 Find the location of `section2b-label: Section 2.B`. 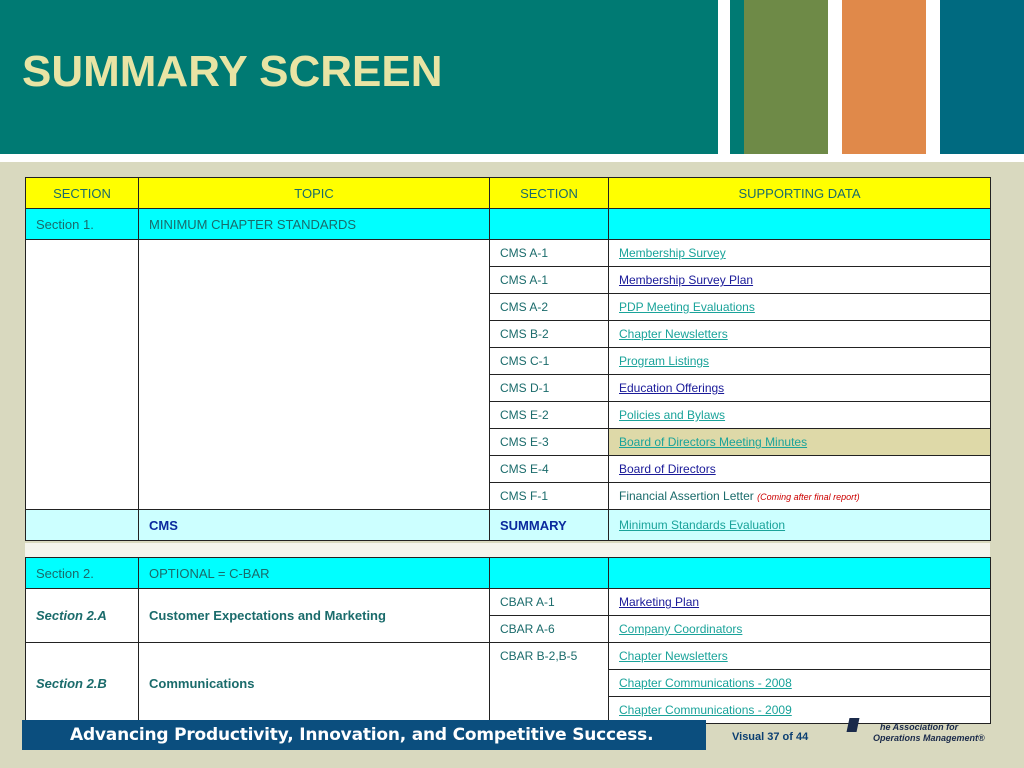

section2b-label: Section 2.B is located at coordinates (82, 683).